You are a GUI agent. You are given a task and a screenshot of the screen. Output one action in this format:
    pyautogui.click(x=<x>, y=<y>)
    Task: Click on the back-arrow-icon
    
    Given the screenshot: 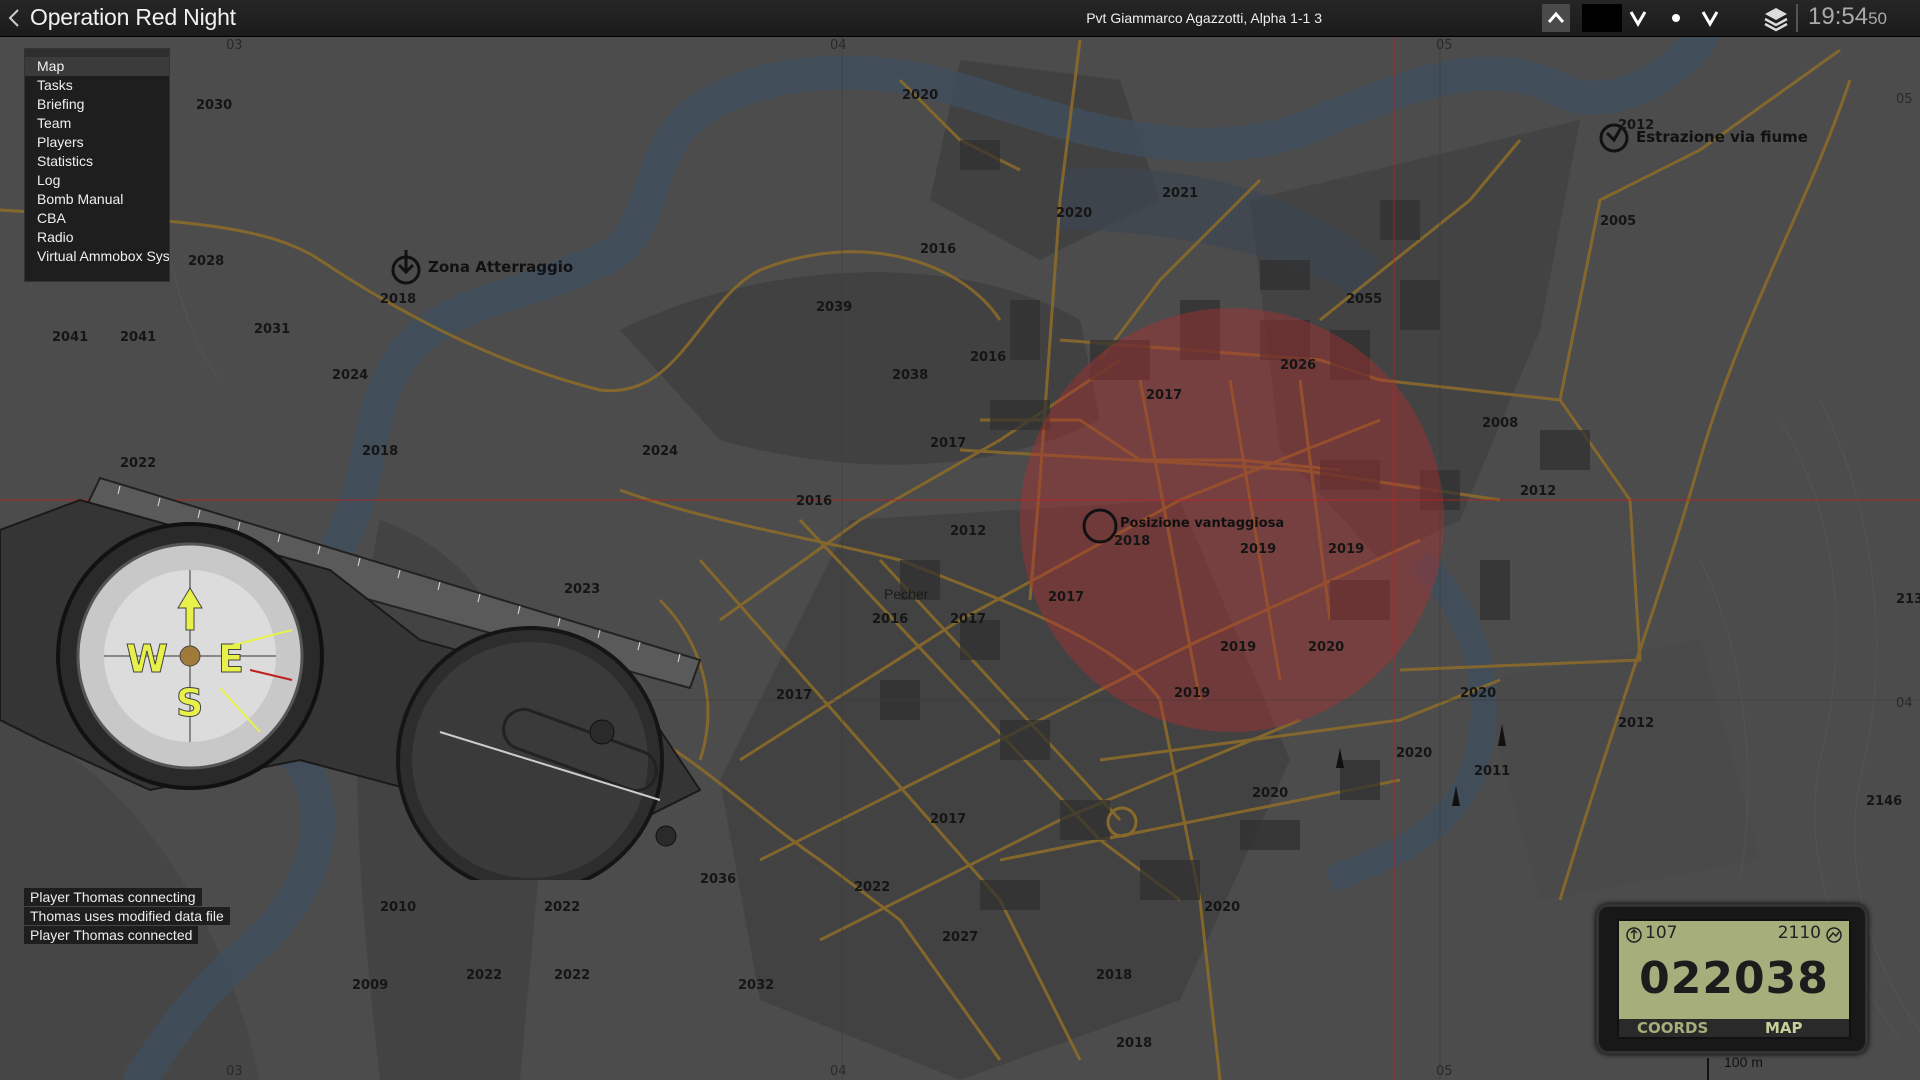 What is the action you would take?
    pyautogui.click(x=14, y=18)
    